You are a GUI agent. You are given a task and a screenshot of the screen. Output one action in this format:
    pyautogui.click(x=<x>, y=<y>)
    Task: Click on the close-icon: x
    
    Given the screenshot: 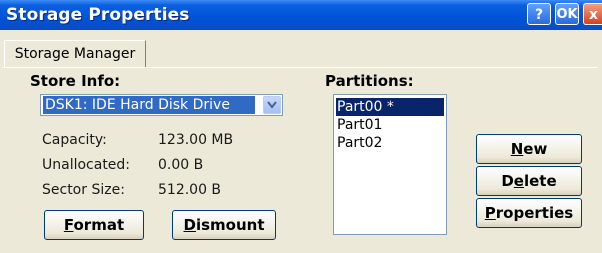 What is the action you would take?
    pyautogui.click(x=593, y=15)
    